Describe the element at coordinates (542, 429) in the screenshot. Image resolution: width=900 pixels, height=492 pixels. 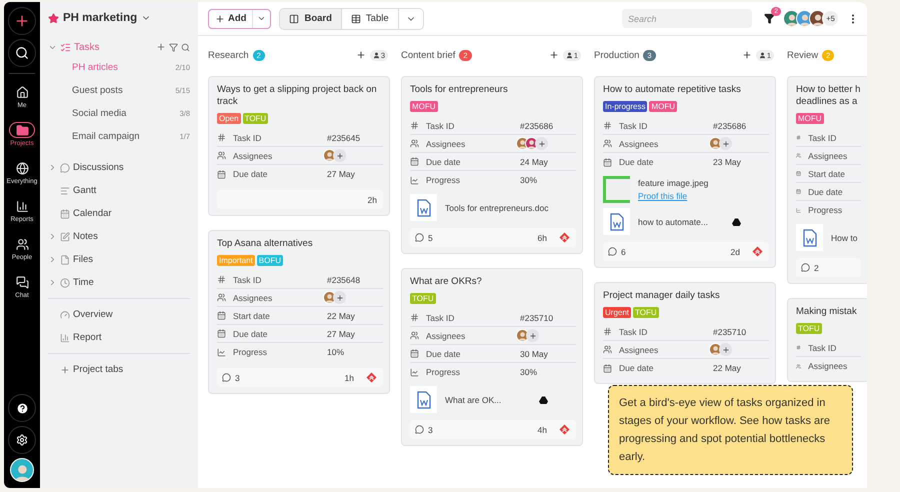
I see `time-spent: 4h` at that location.